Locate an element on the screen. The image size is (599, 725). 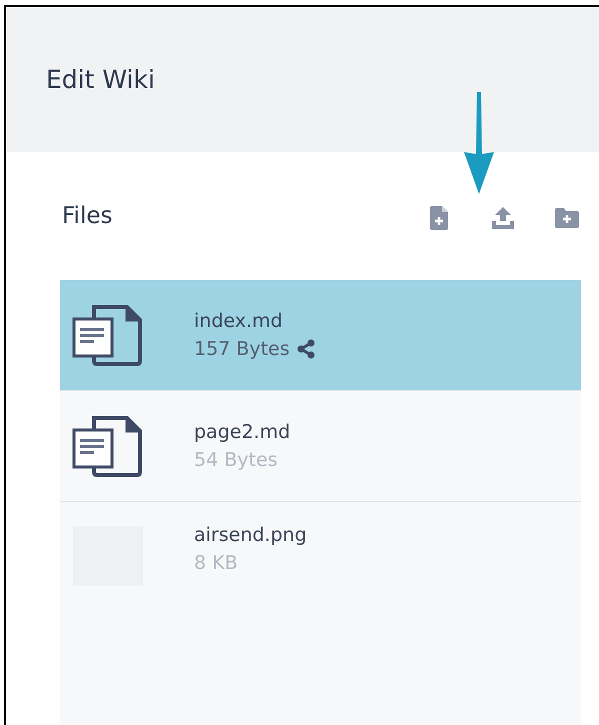
file-row: page2.md 54 Bytes is located at coordinates (320, 446).